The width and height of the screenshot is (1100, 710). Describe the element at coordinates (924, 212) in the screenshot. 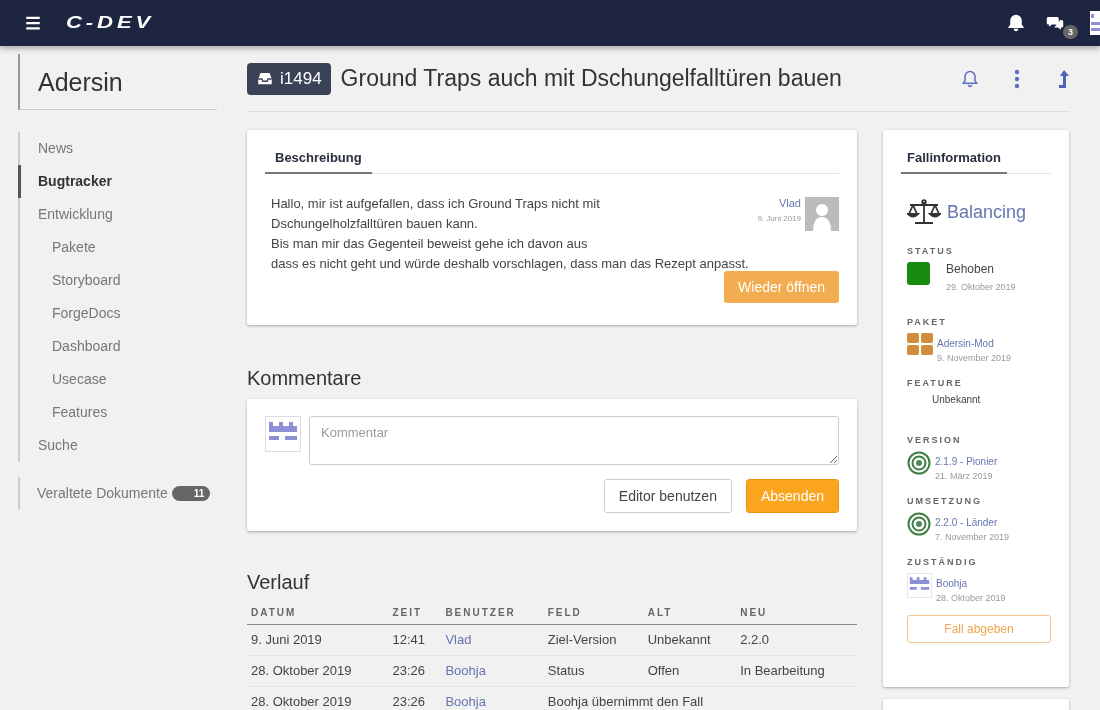

I see `scale-icon` at that location.